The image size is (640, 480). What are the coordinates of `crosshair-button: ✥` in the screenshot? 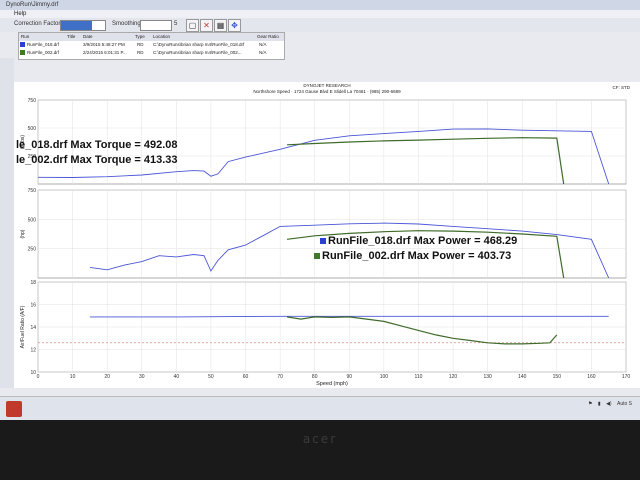 It's located at (234, 25).